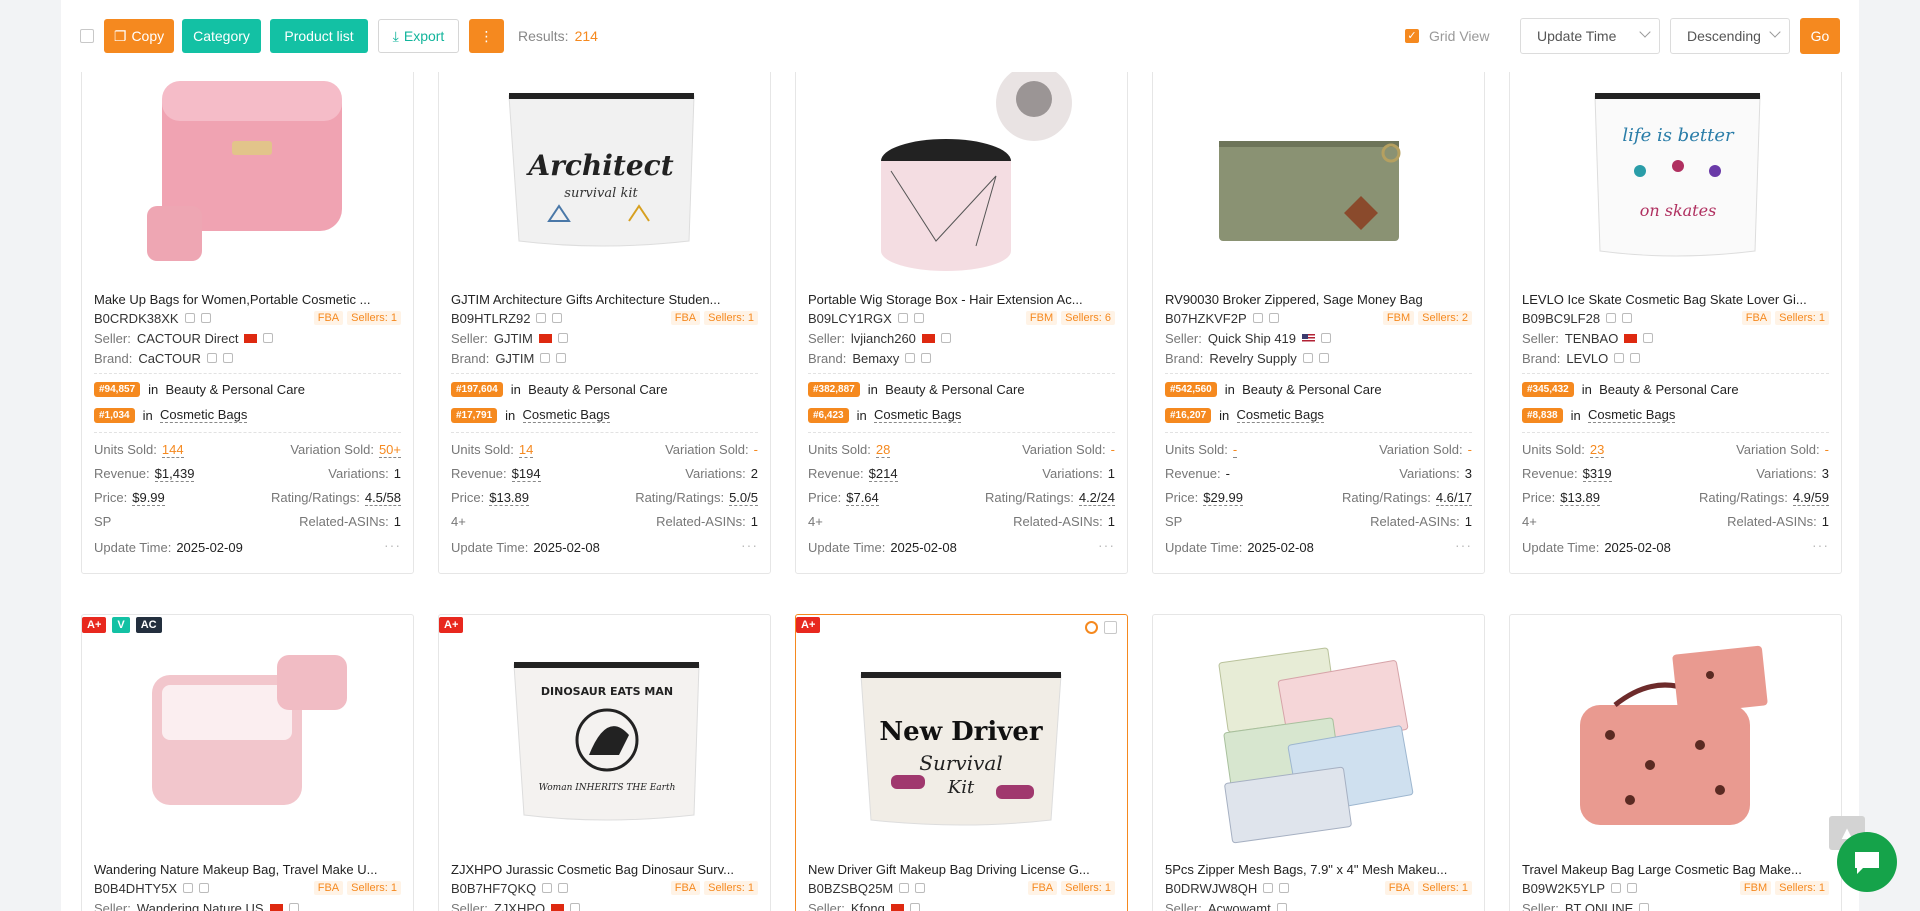 This screenshot has width=1920, height=911. I want to click on product-list-button: Product list, so click(319, 36).